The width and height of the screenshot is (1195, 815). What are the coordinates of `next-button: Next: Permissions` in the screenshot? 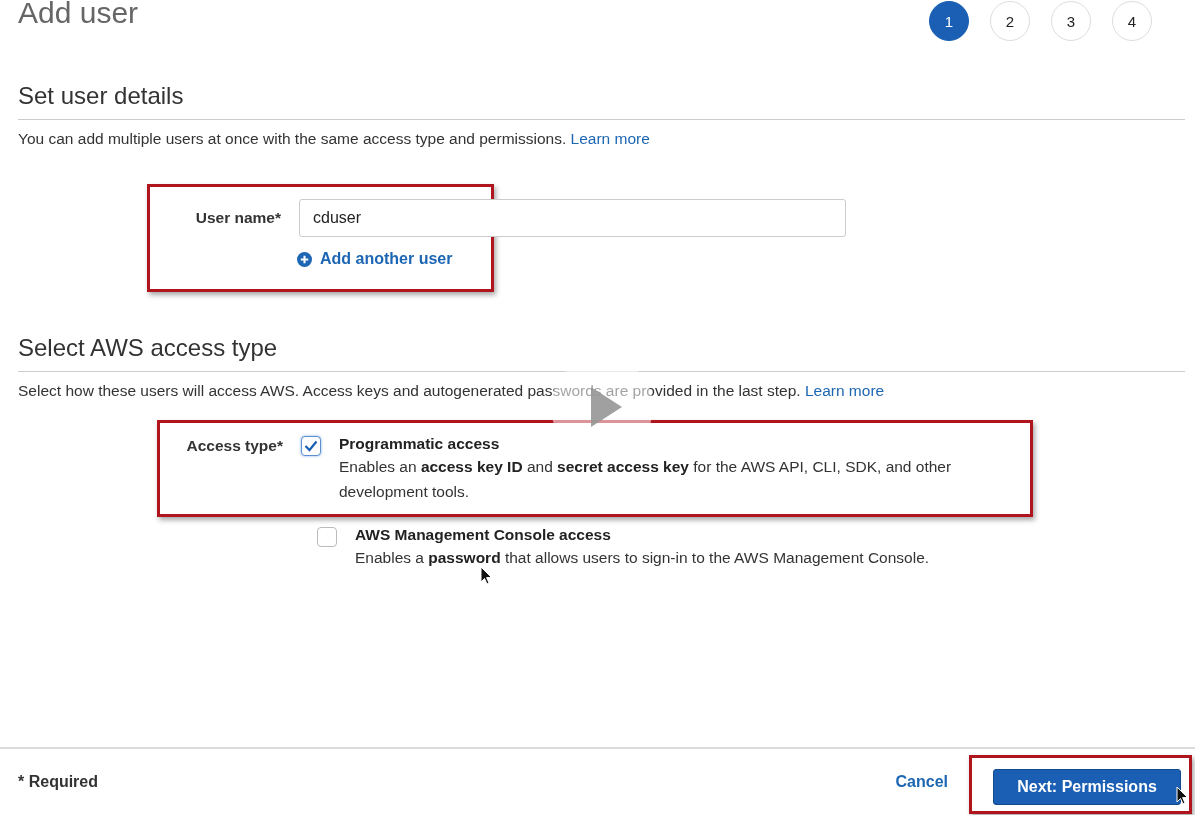 It's located at (1087, 786).